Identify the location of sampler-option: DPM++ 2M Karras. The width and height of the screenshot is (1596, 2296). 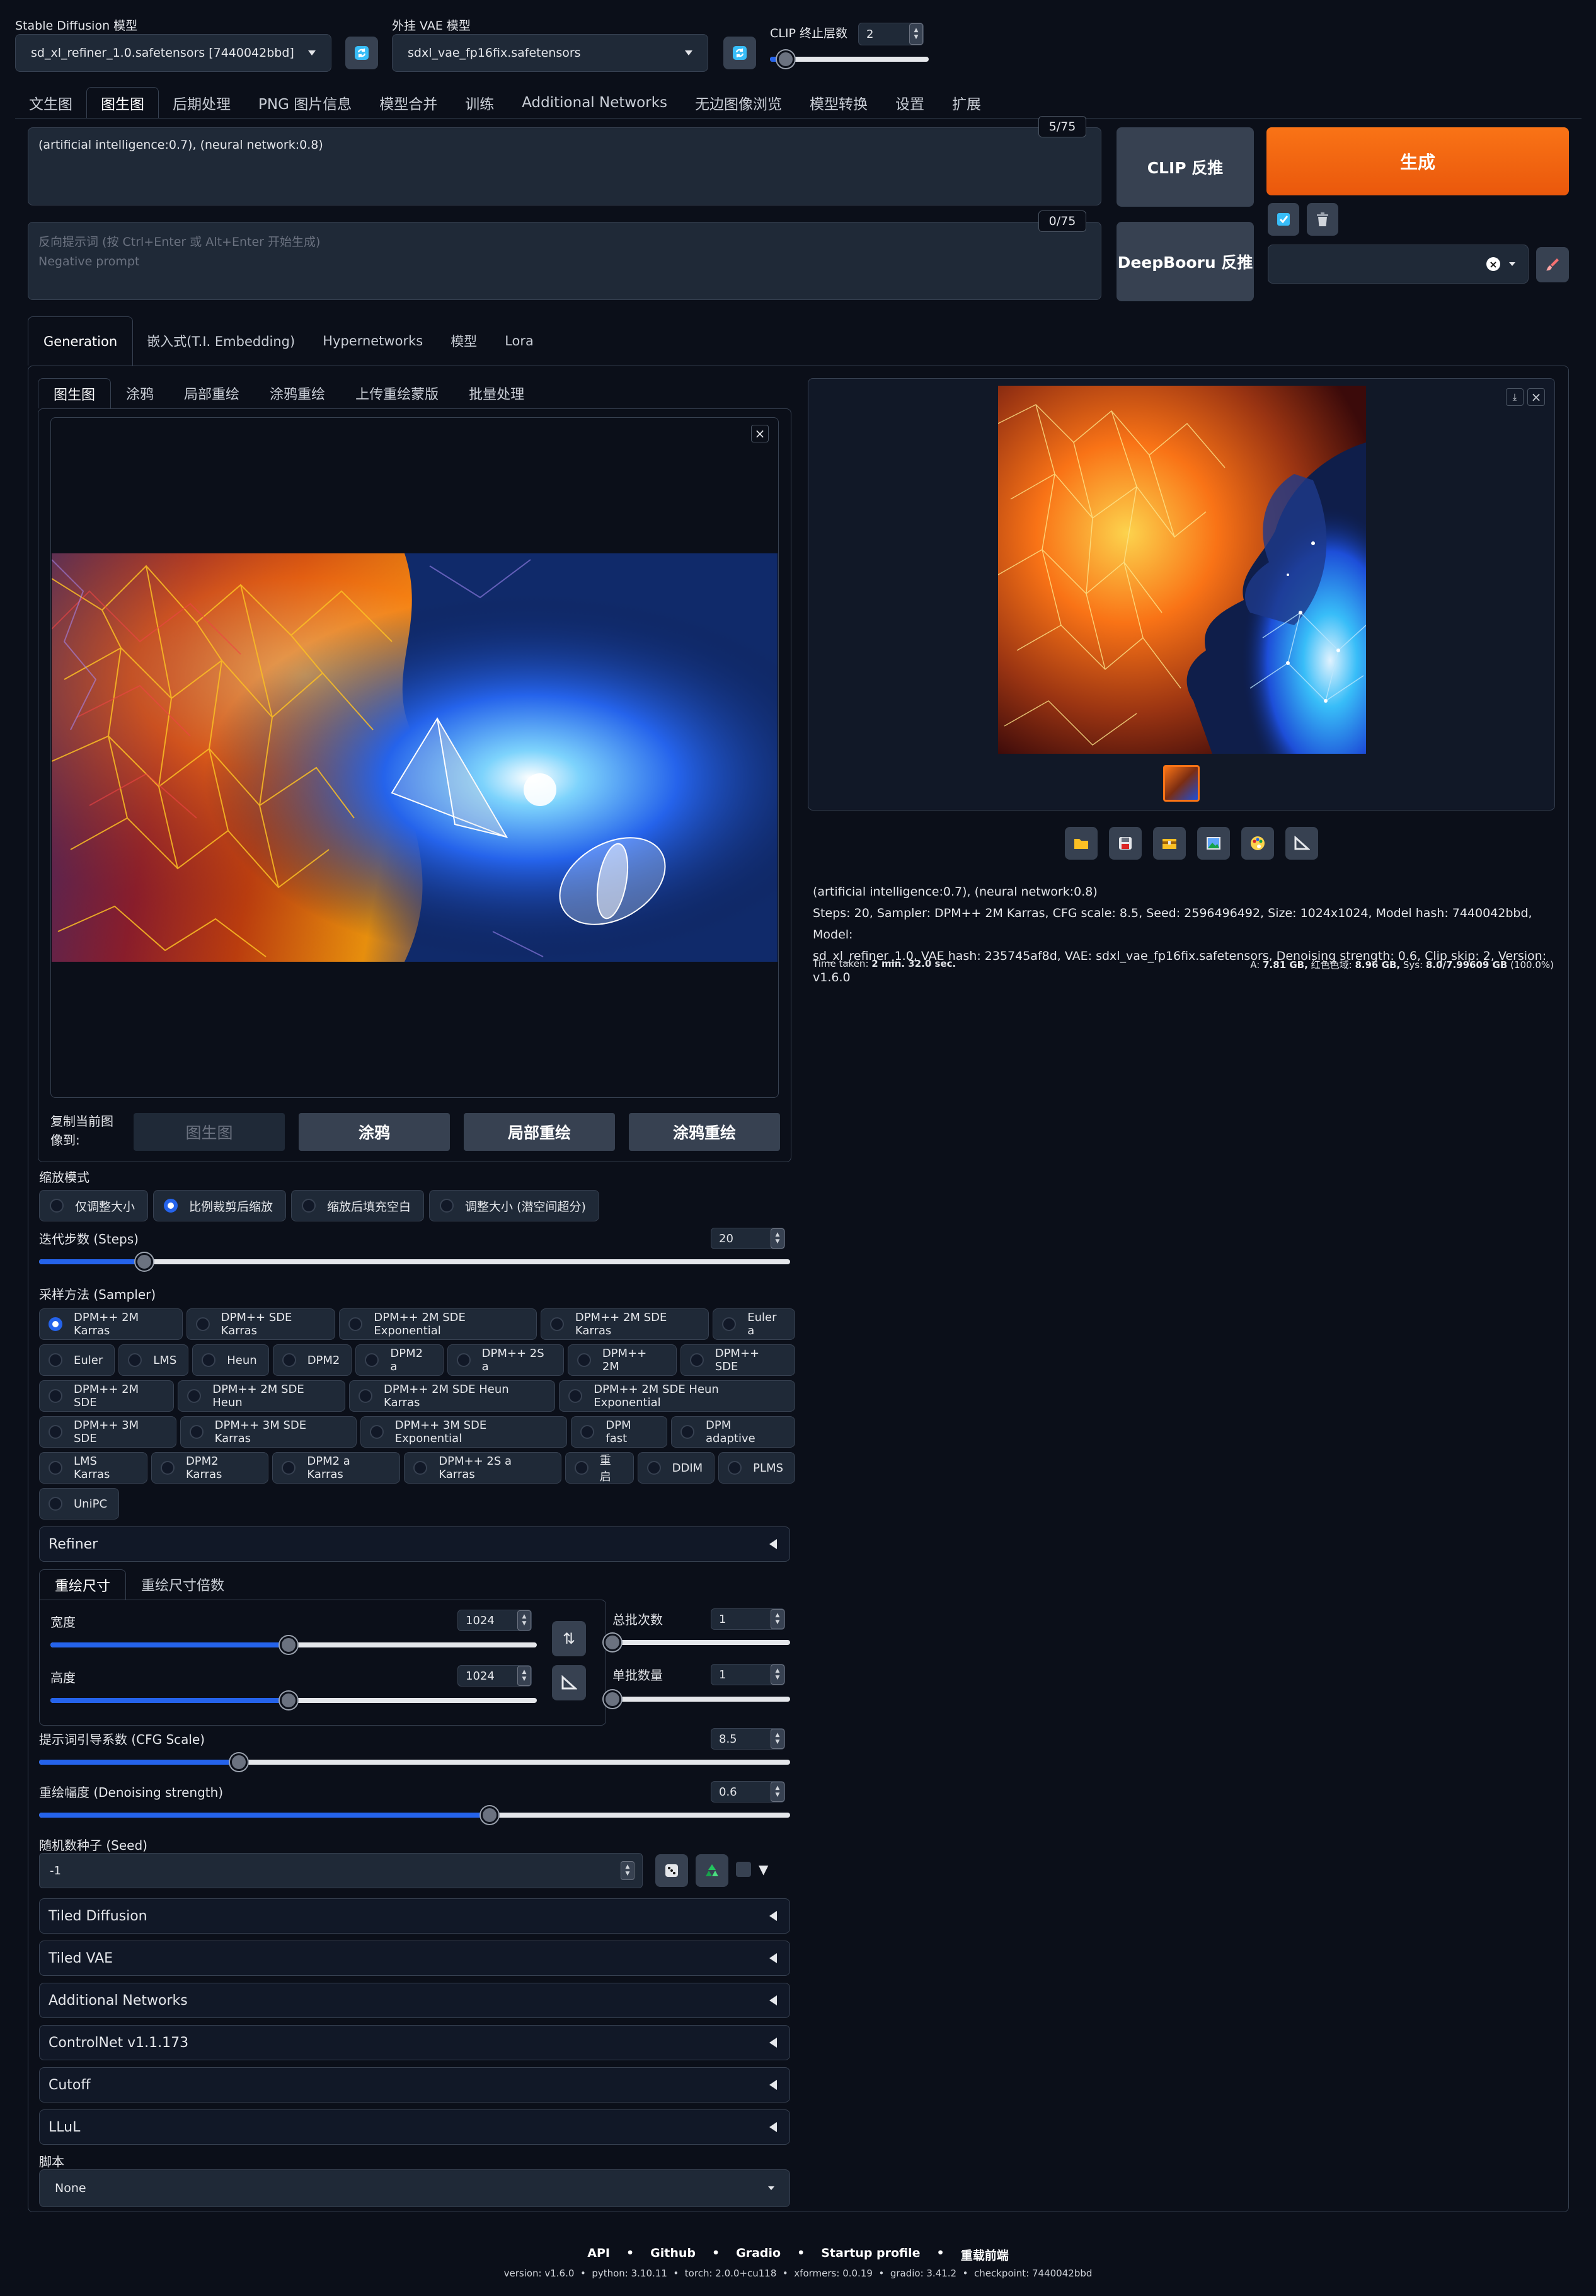
(111, 1324).